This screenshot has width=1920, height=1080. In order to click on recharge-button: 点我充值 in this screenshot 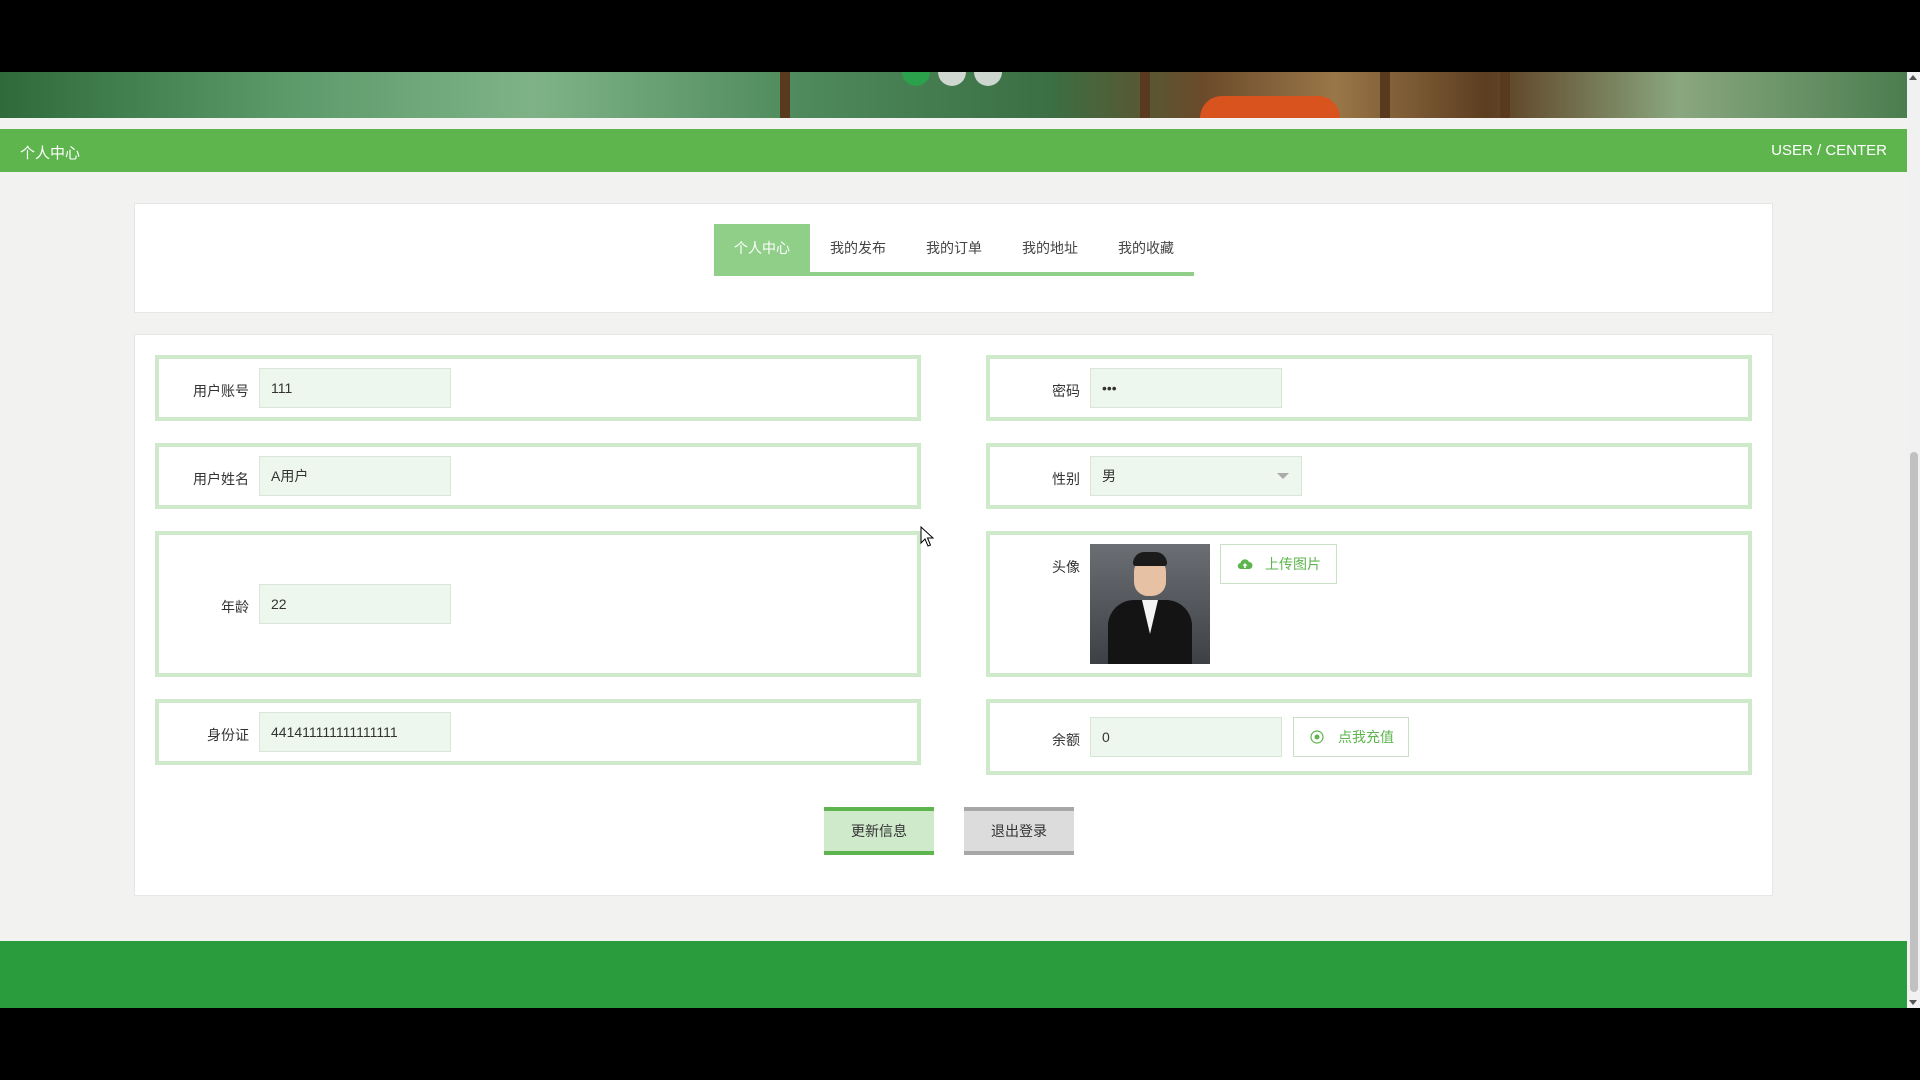, I will do `click(1351, 737)`.